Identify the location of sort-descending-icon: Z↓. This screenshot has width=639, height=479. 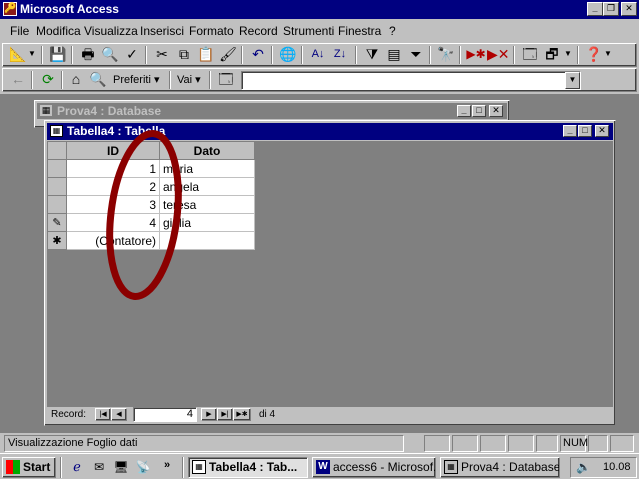
(340, 55).